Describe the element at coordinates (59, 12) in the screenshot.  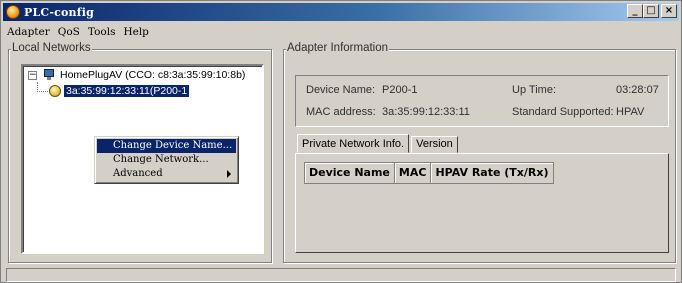
I see `window-title: PLC-config` at that location.